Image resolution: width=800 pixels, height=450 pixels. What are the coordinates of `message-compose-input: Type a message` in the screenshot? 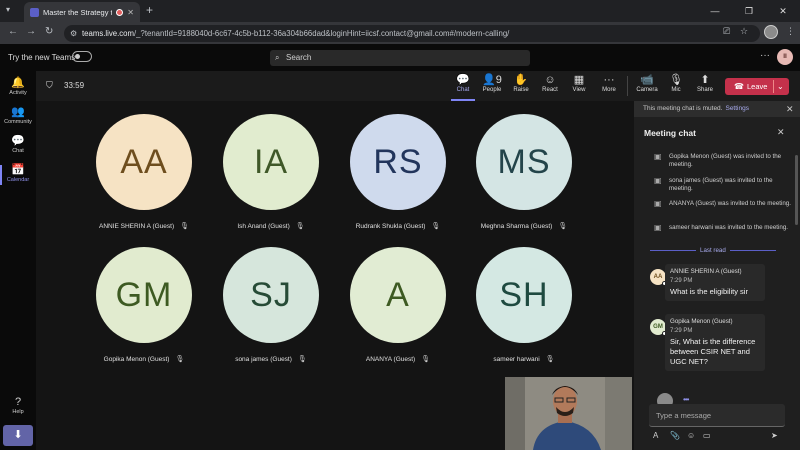 It's located at (717, 415).